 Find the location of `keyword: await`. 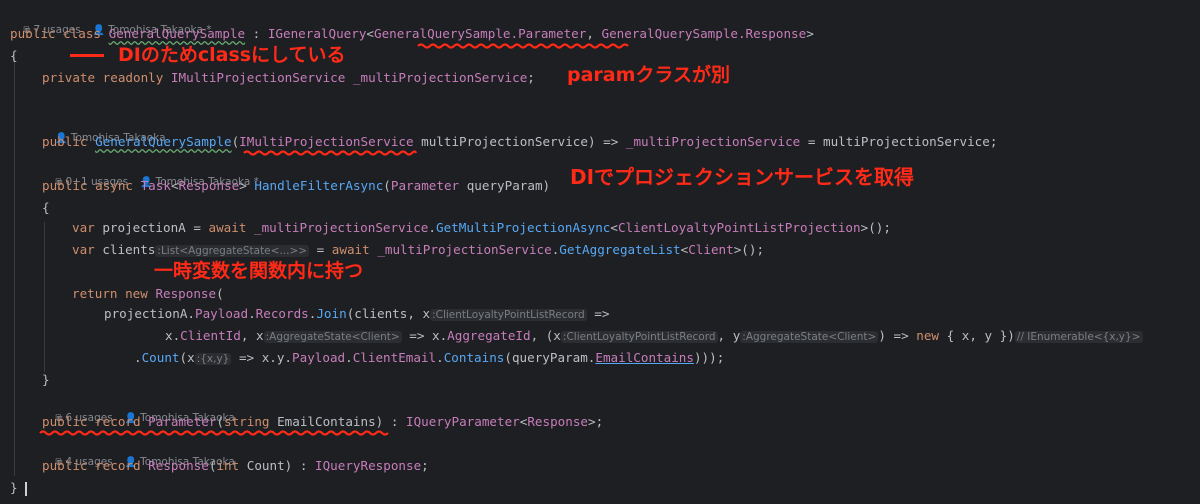

keyword: await is located at coordinates (350, 249).